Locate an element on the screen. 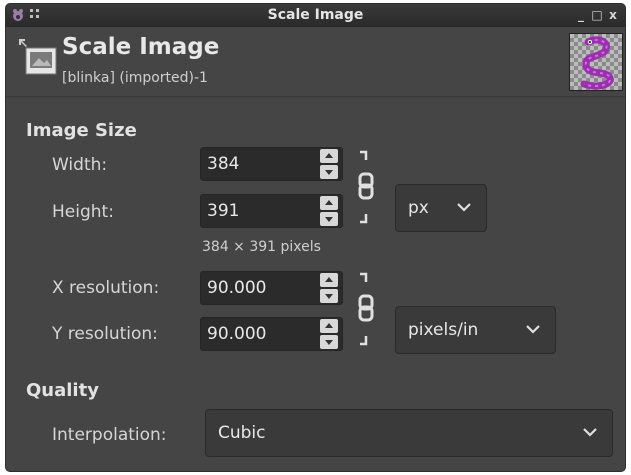 Image resolution: width=631 pixels, height=475 pixels. resolution-unit-dropdown: pixels/in is located at coordinates (475, 330).